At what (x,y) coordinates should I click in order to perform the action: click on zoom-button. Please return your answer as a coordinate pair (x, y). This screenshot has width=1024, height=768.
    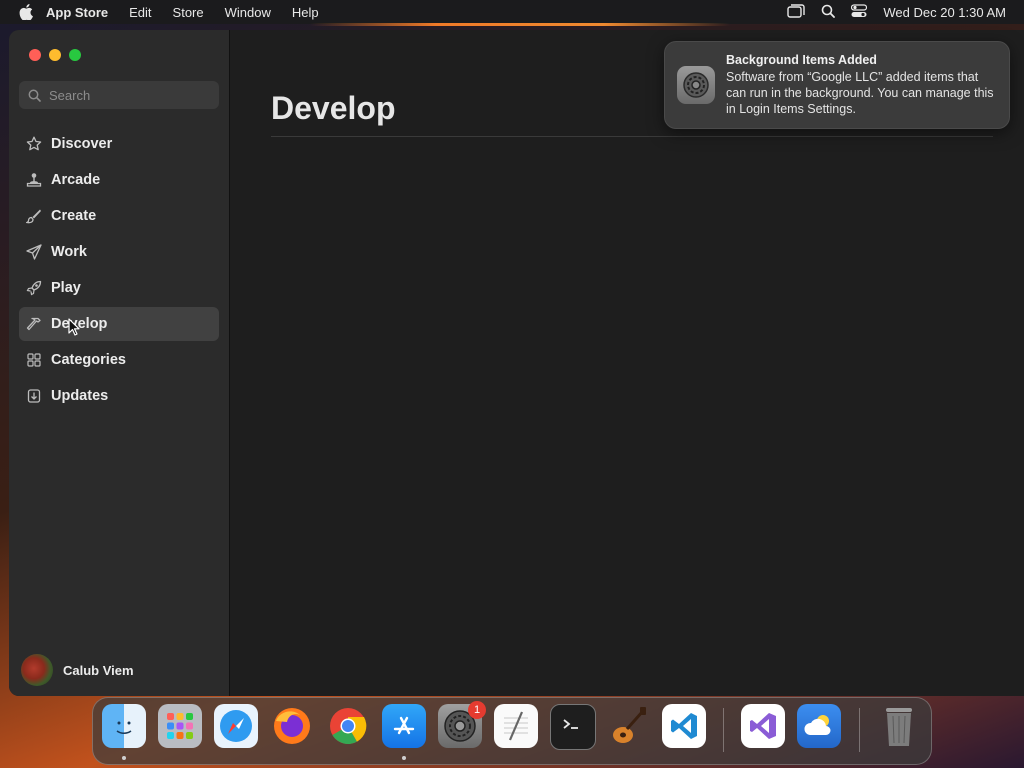
    Looking at the image, I should click on (75, 55).